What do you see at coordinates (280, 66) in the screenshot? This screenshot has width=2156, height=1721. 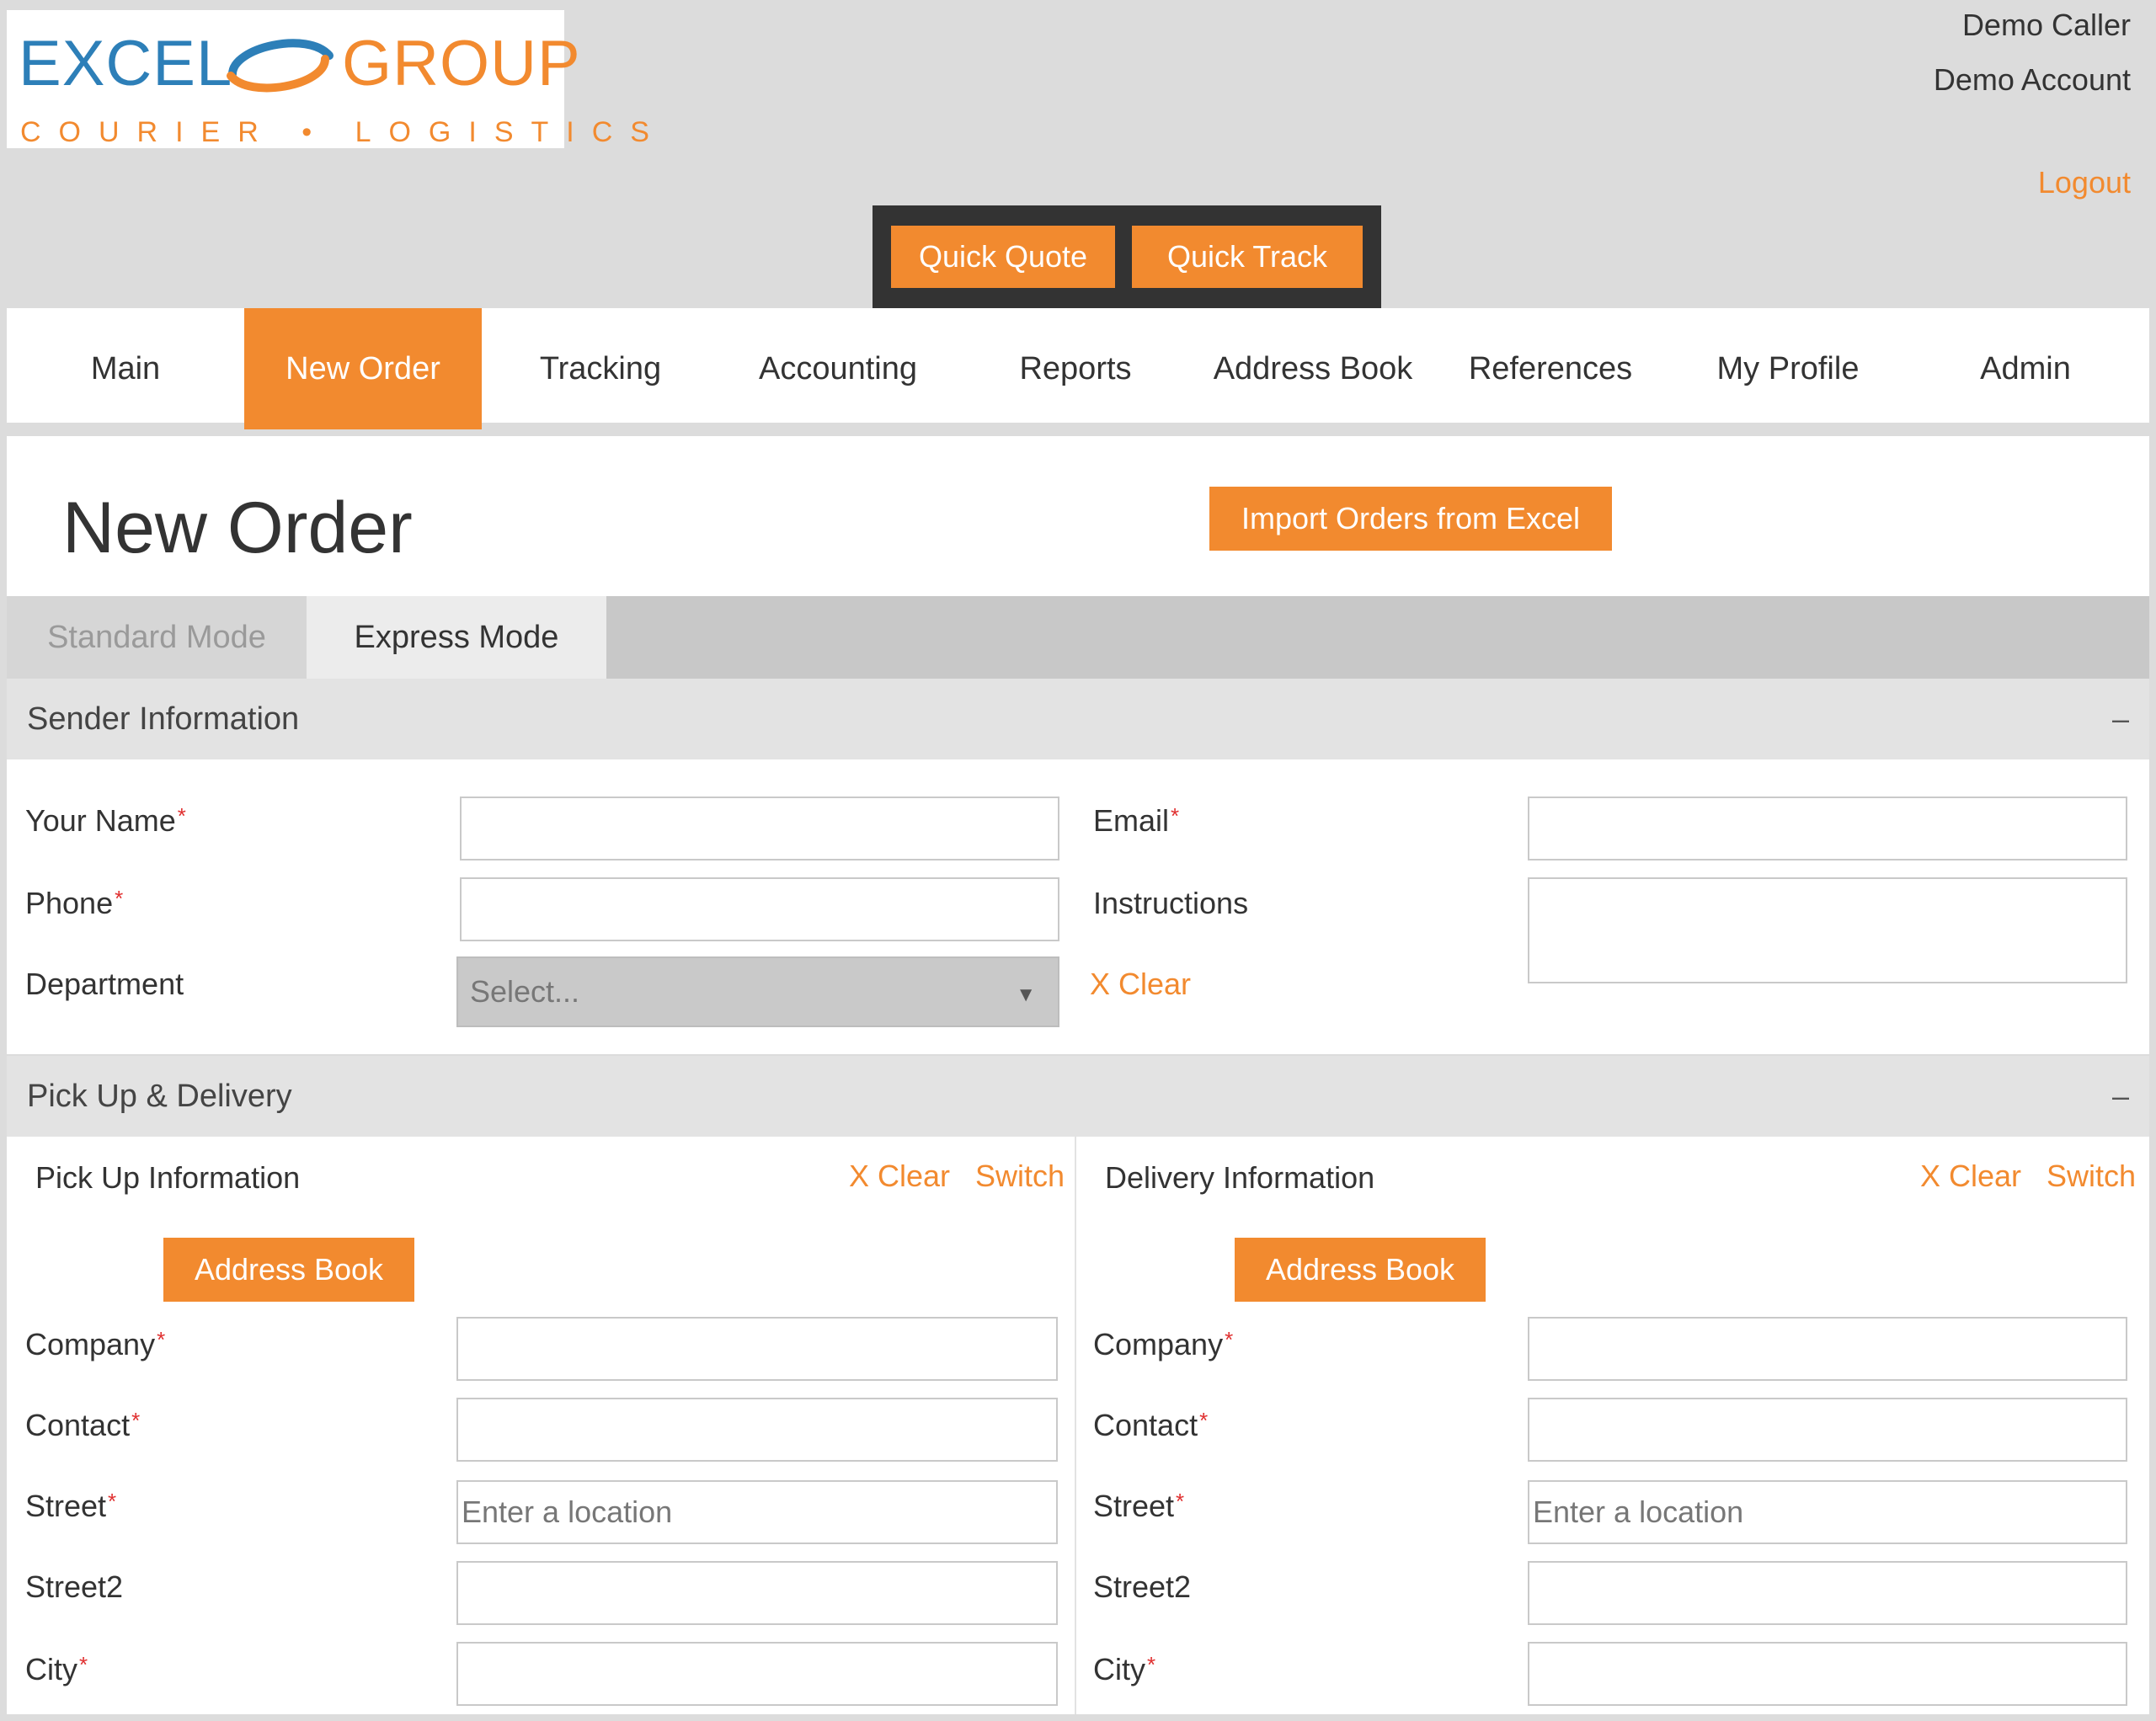 I see `logo-swoosh-icon` at bounding box center [280, 66].